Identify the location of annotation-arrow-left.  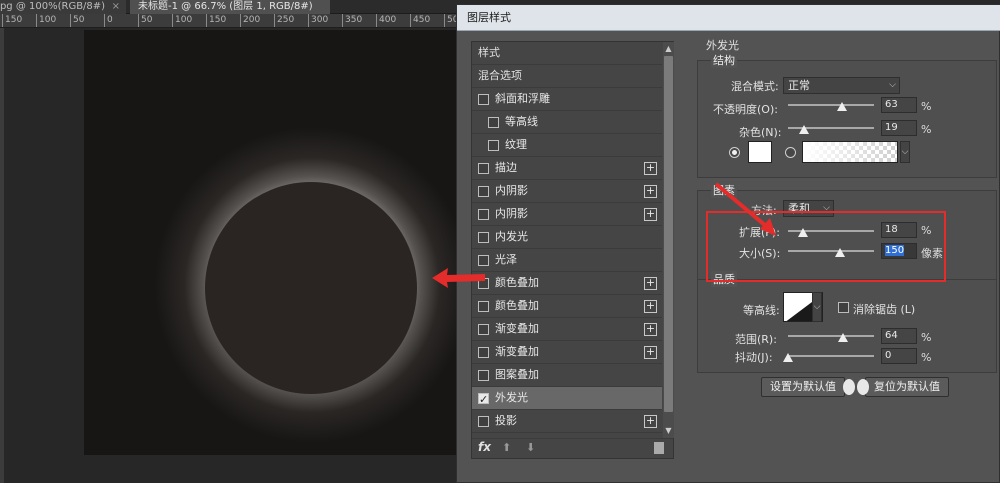
(458, 278).